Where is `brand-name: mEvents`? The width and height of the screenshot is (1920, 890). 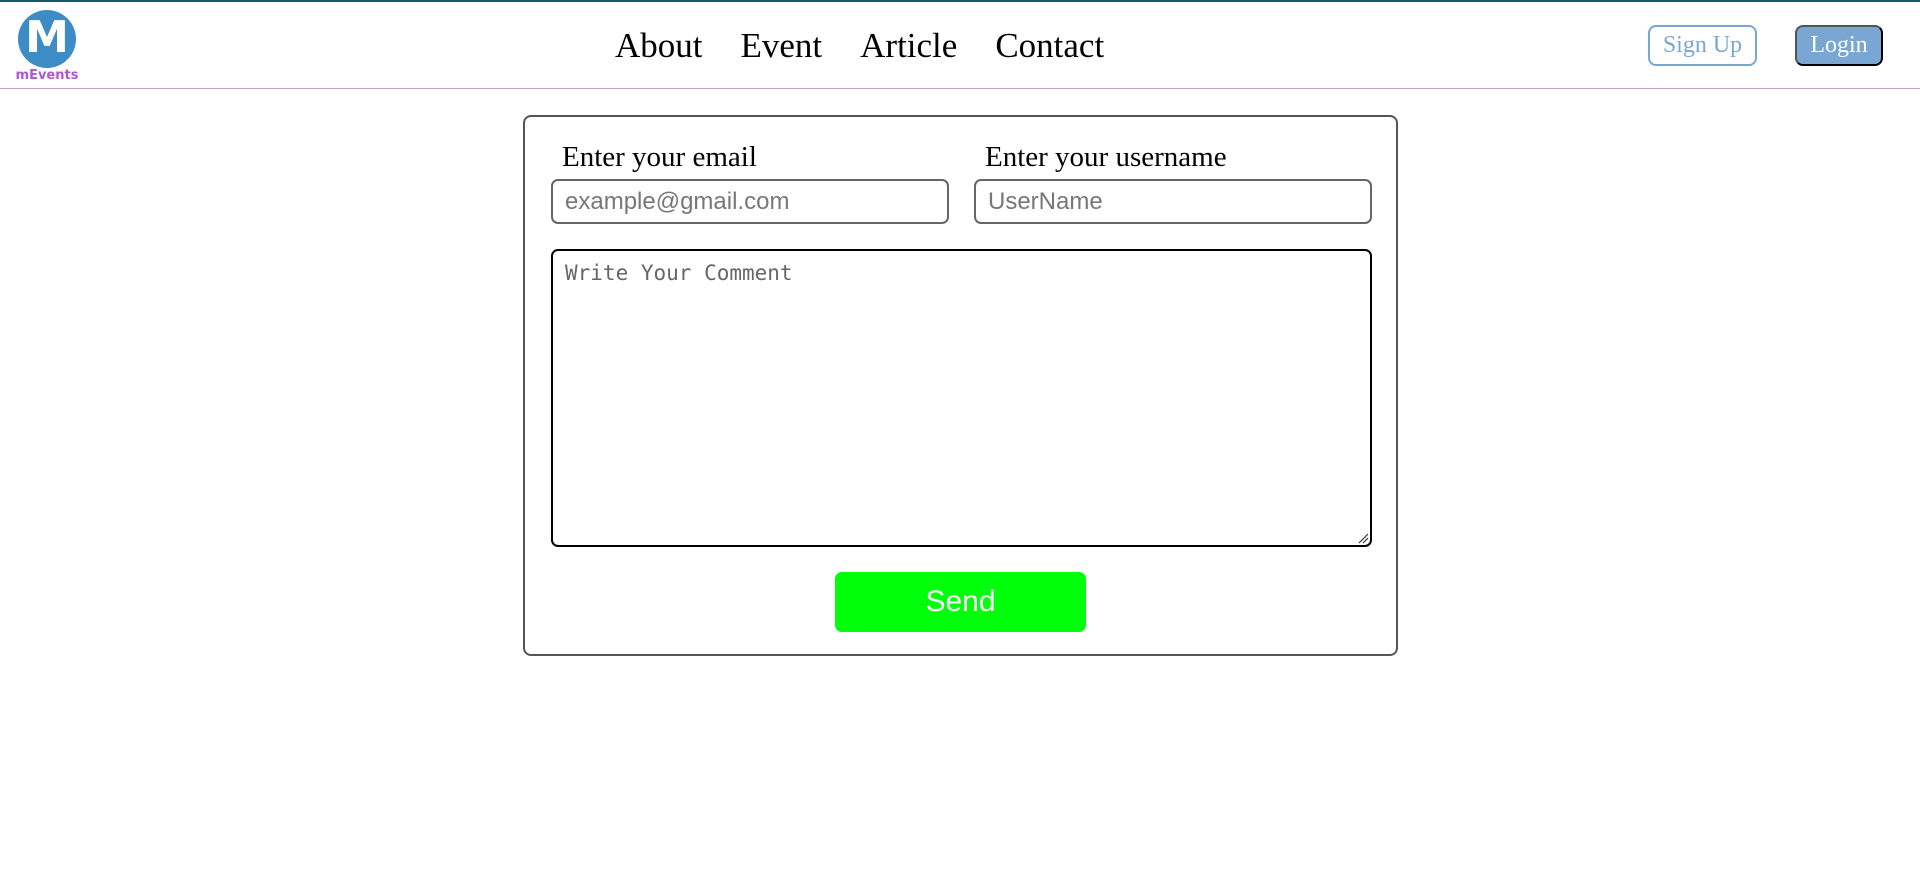 brand-name: mEvents is located at coordinates (47, 75).